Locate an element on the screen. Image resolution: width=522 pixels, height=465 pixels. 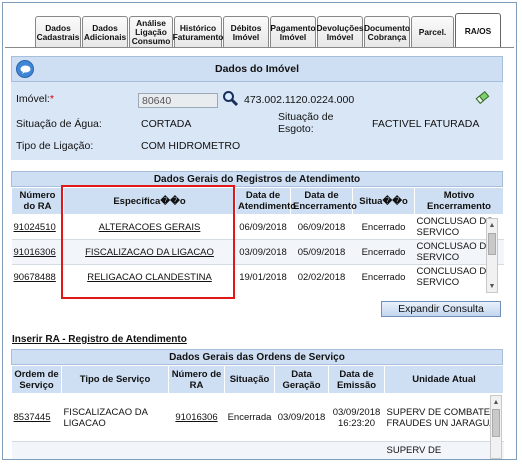
col-numero-ra: Número de RA is located at coordinates (196, 379).